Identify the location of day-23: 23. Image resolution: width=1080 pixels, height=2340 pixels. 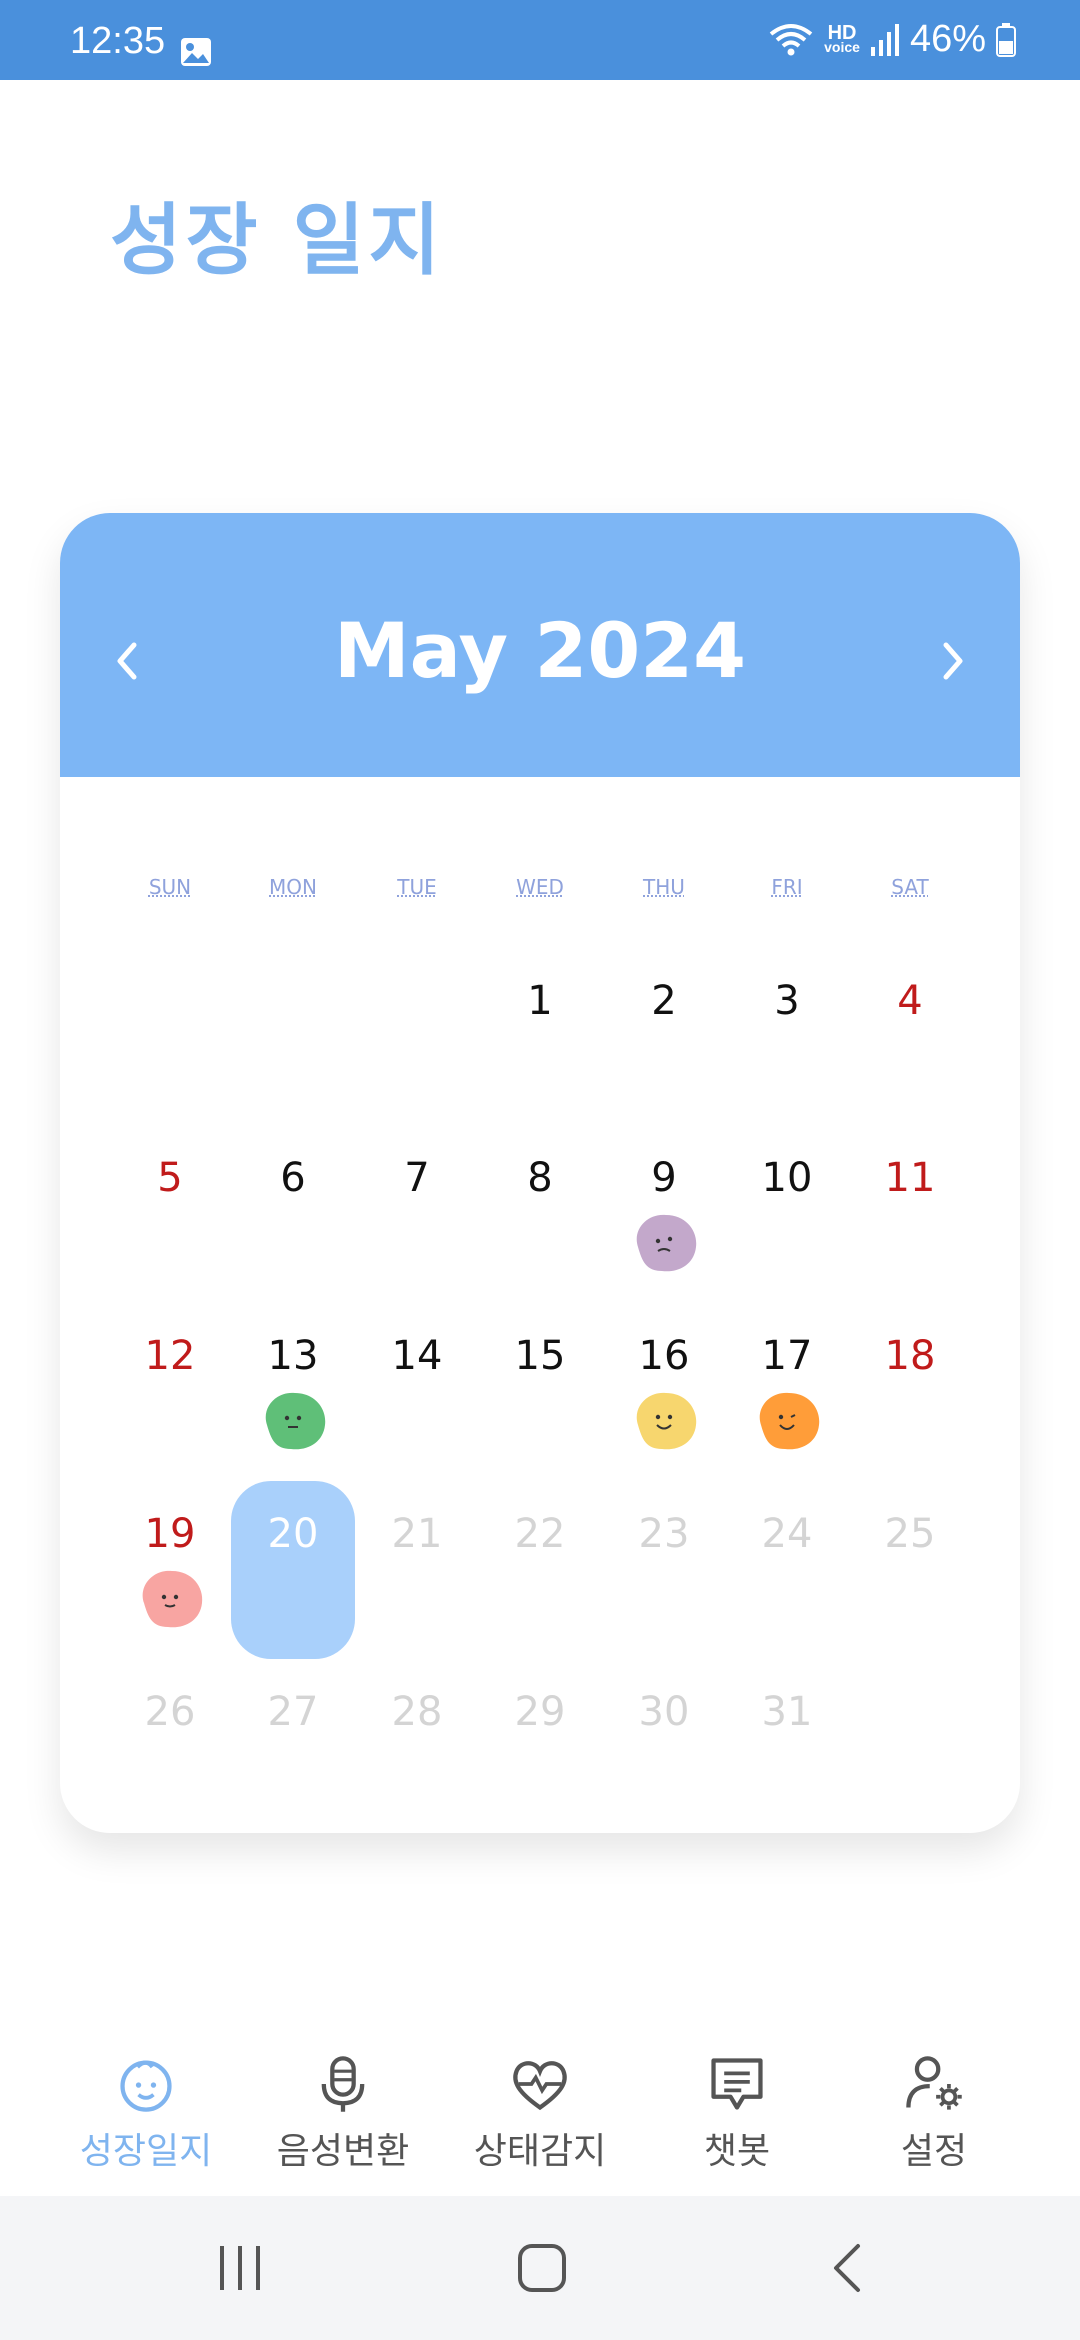
(664, 1534).